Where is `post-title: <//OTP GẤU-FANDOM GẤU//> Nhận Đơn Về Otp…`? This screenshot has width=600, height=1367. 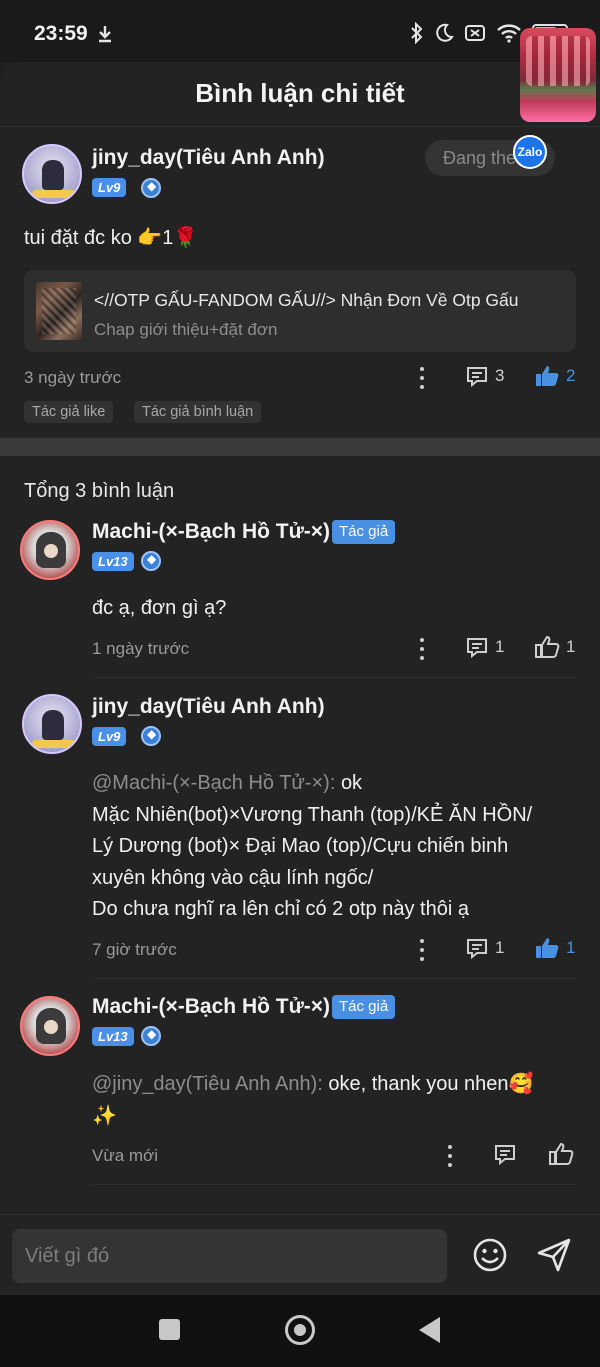 post-title: <//OTP GẤU-FANDOM GẤU//> Nhận Đơn Về Otp… is located at coordinates (306, 300).